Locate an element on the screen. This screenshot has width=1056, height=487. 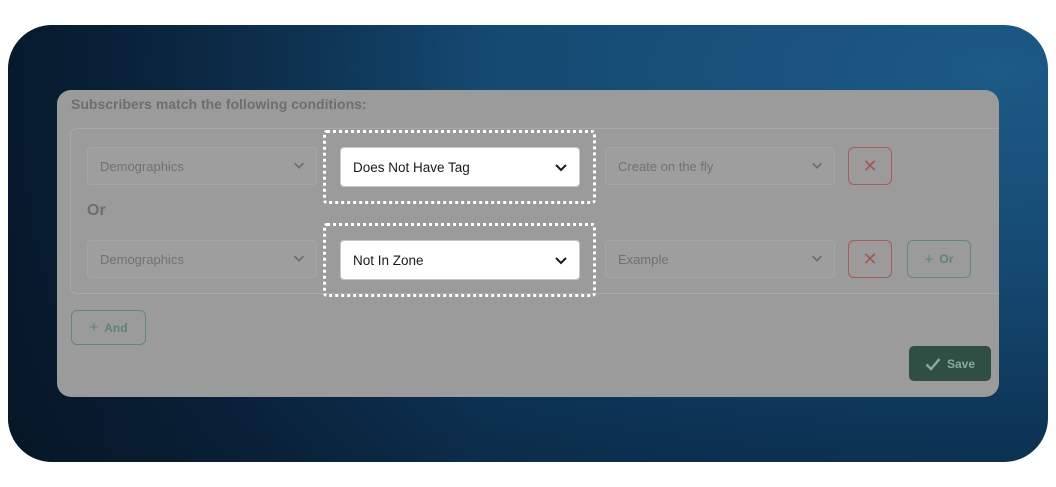
add-and-button: + And is located at coordinates (108, 327).